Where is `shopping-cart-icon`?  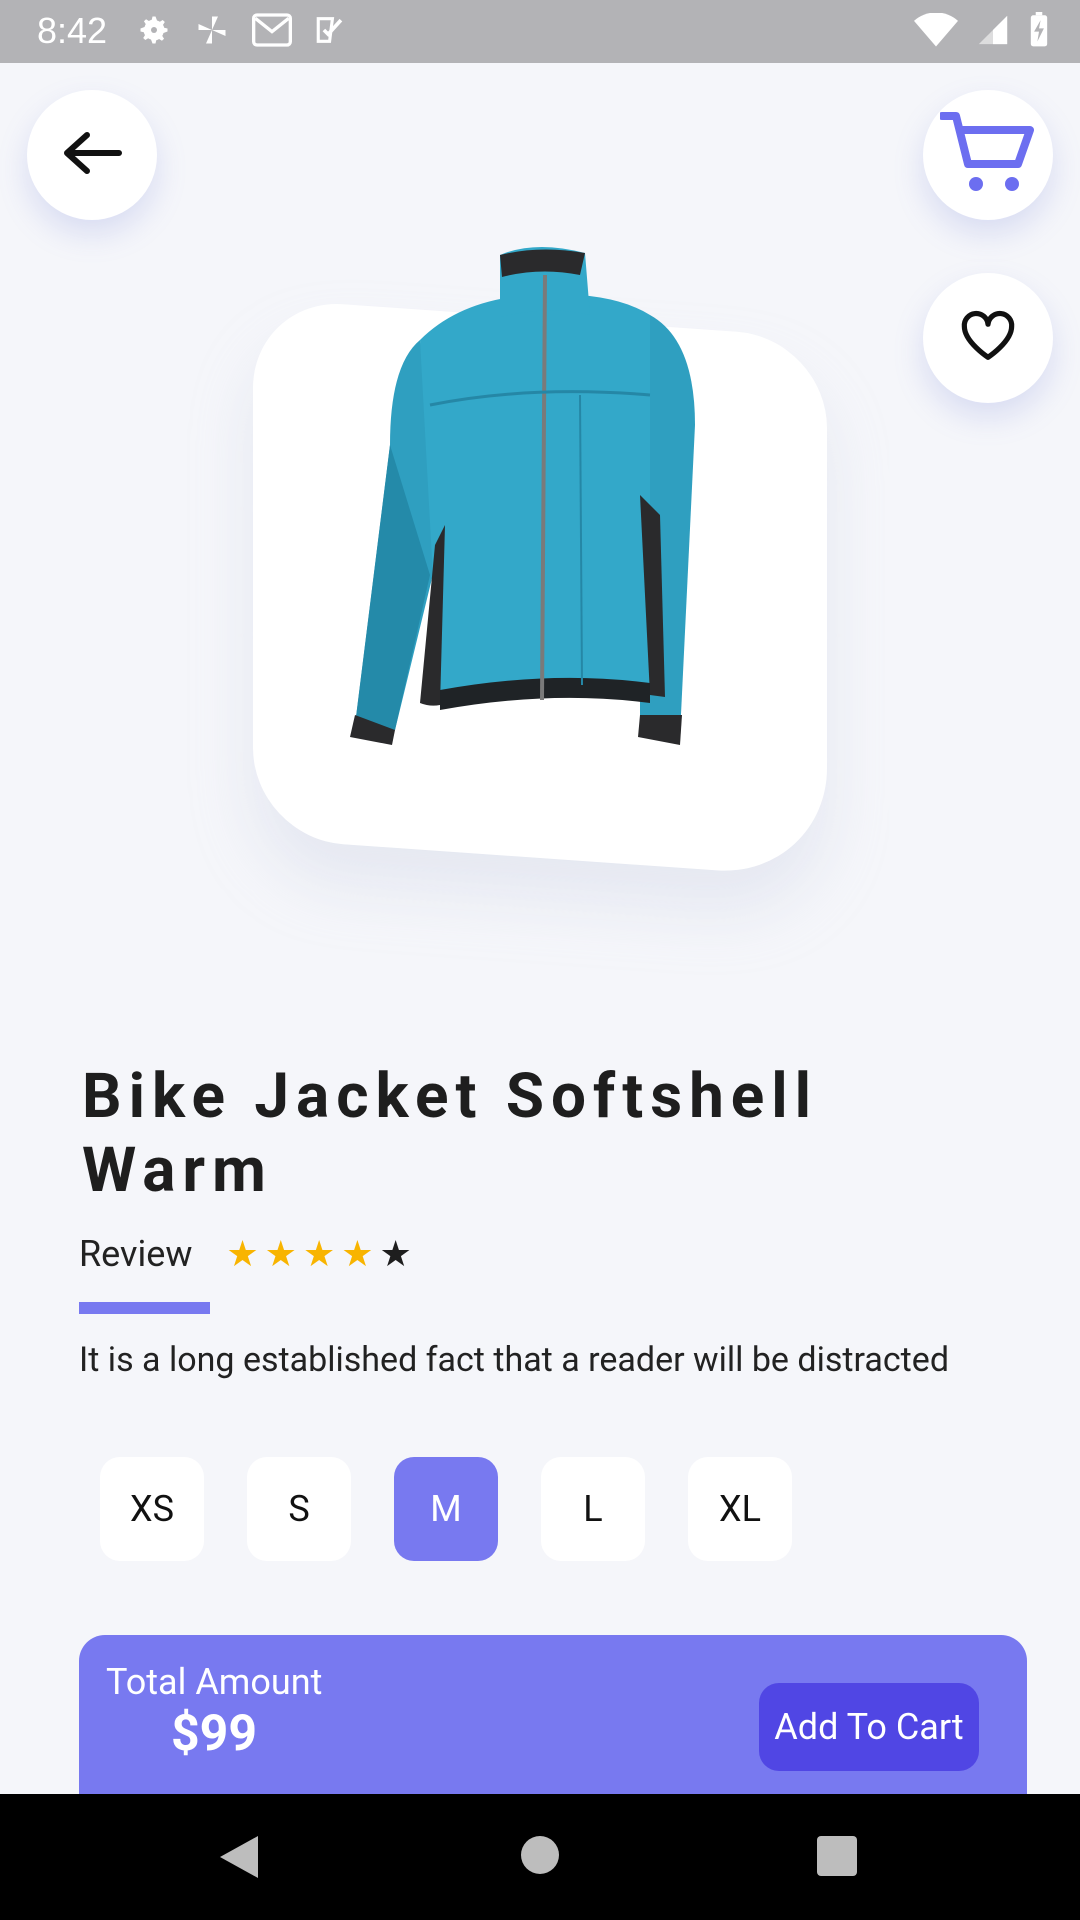 shopping-cart-icon is located at coordinates (987, 155).